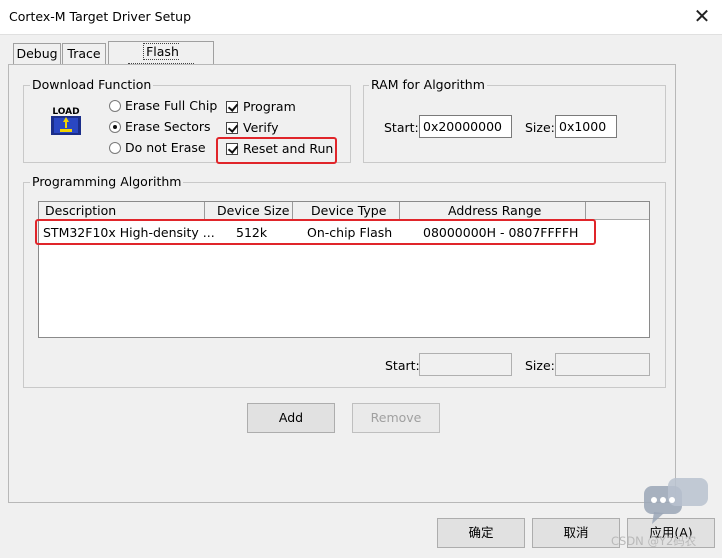 The height and width of the screenshot is (558, 722). What do you see at coordinates (115, 148) in the screenshot?
I see `radio-do-not-erase` at bounding box center [115, 148].